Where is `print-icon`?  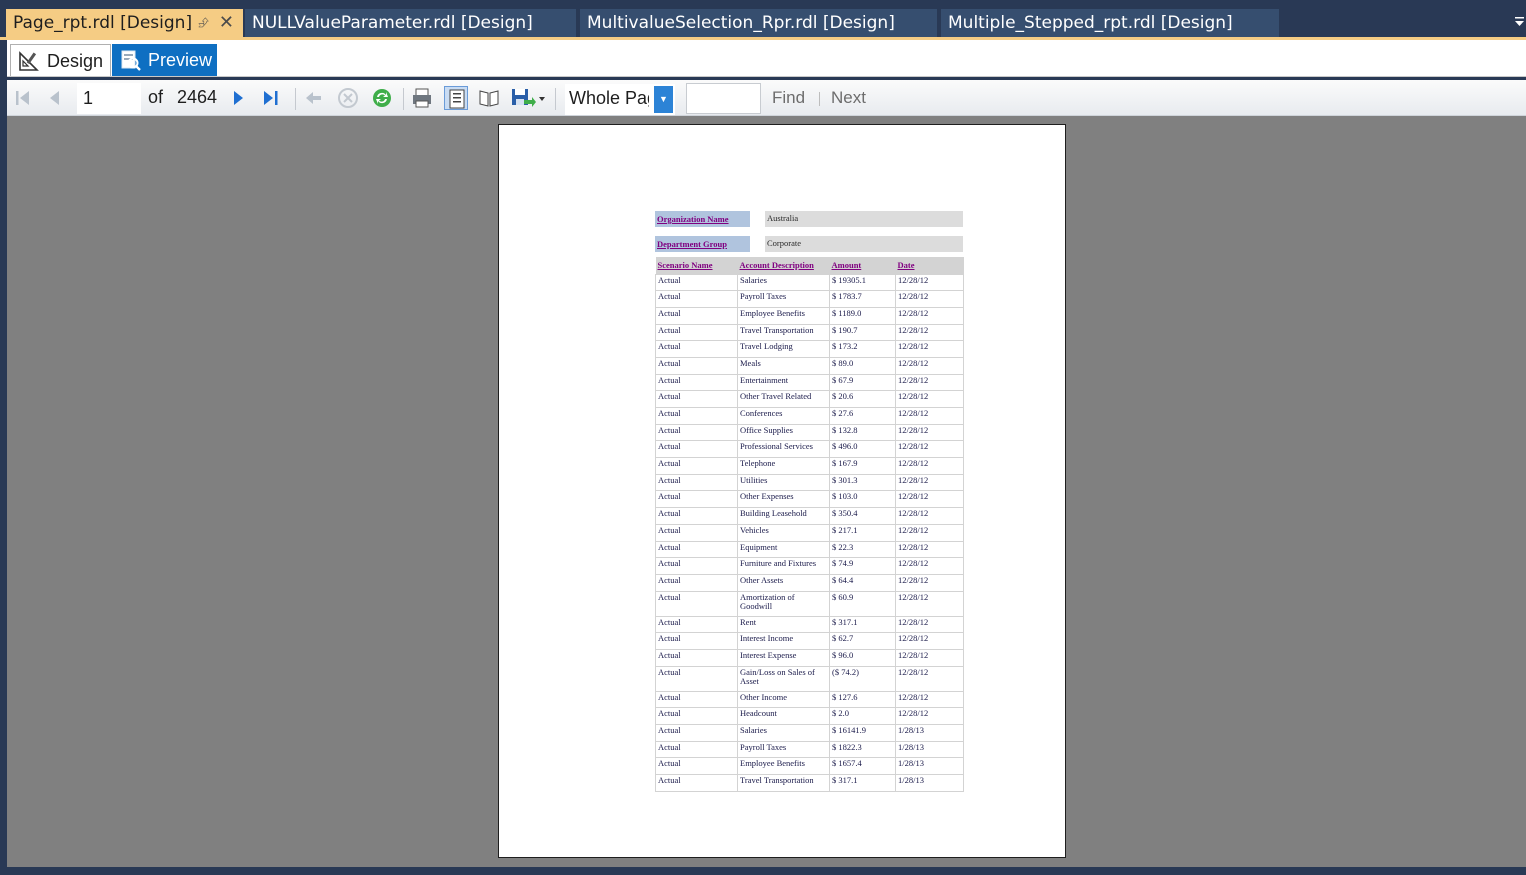
print-icon is located at coordinates (422, 98).